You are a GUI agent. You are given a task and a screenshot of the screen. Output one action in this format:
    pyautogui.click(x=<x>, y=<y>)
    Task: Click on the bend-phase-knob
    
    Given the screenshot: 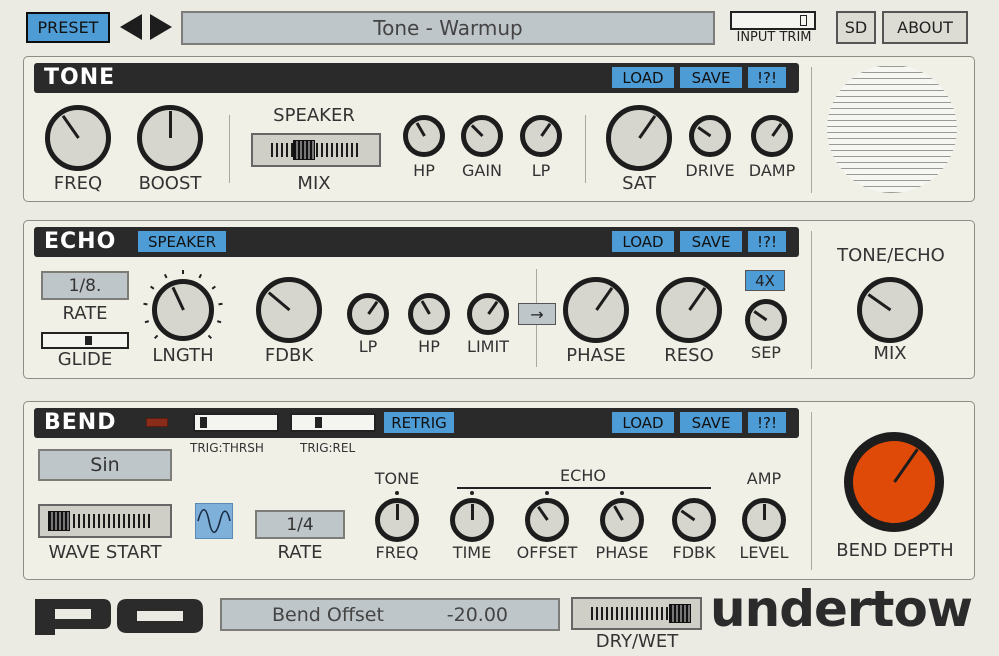 What is the action you would take?
    pyautogui.click(x=622, y=520)
    